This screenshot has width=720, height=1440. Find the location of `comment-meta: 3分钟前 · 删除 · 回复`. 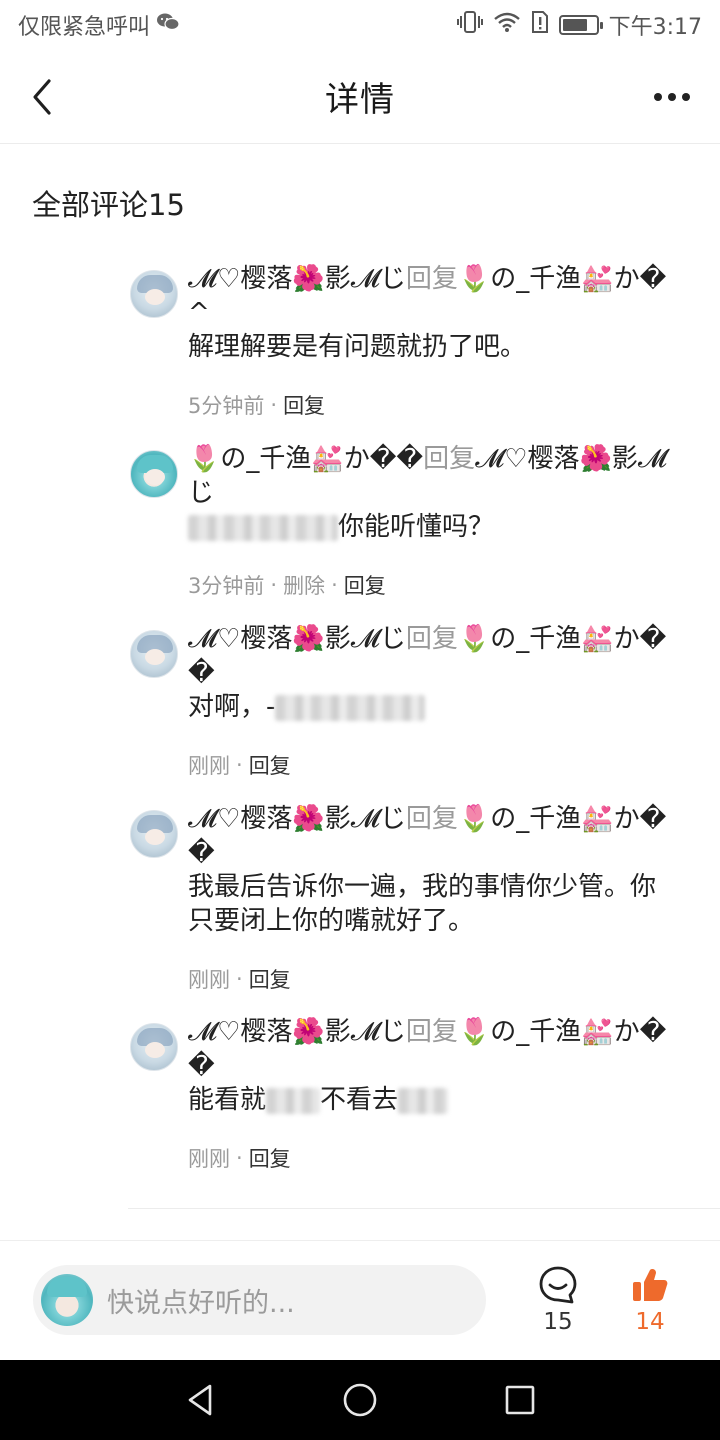

comment-meta: 3分钟前 · 删除 · 回复 is located at coordinates (438, 585).